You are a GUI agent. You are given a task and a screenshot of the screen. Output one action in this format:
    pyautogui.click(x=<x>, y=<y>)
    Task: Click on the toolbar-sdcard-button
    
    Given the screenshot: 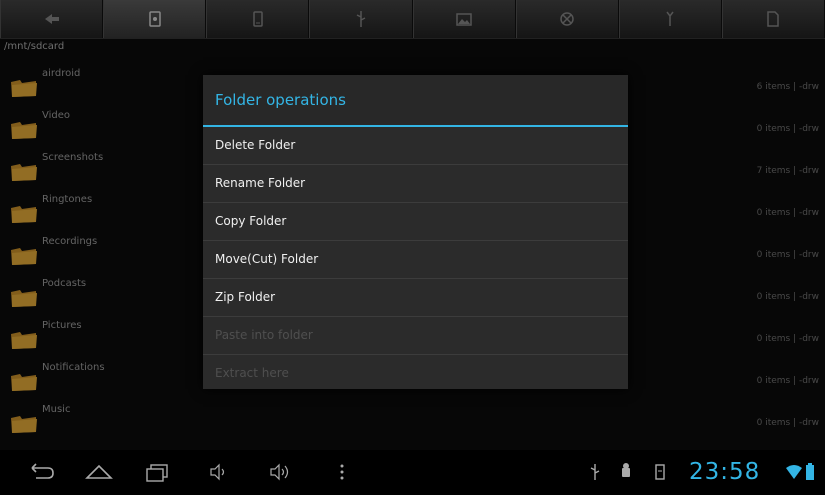 What is the action you would take?
    pyautogui.click(x=155, y=19)
    